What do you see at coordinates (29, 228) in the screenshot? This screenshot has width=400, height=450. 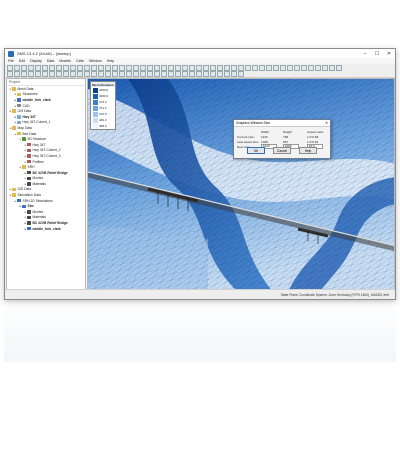 I see `mesh-icon` at bounding box center [29, 228].